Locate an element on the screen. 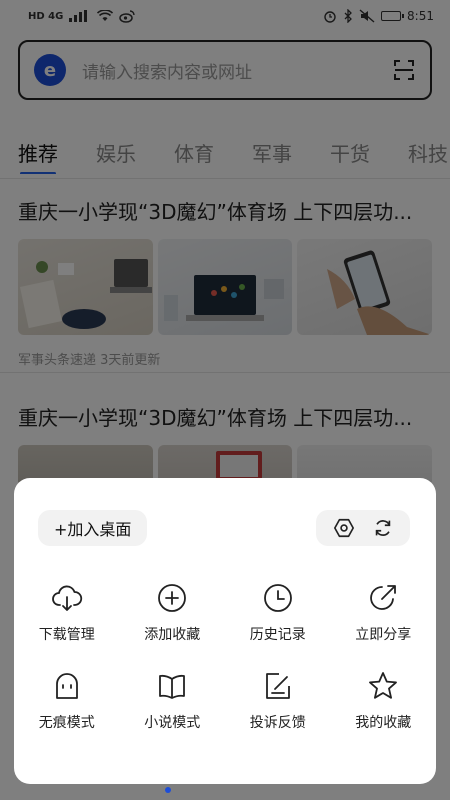  menu-incognito: 无痕模式 is located at coordinates (67, 701).